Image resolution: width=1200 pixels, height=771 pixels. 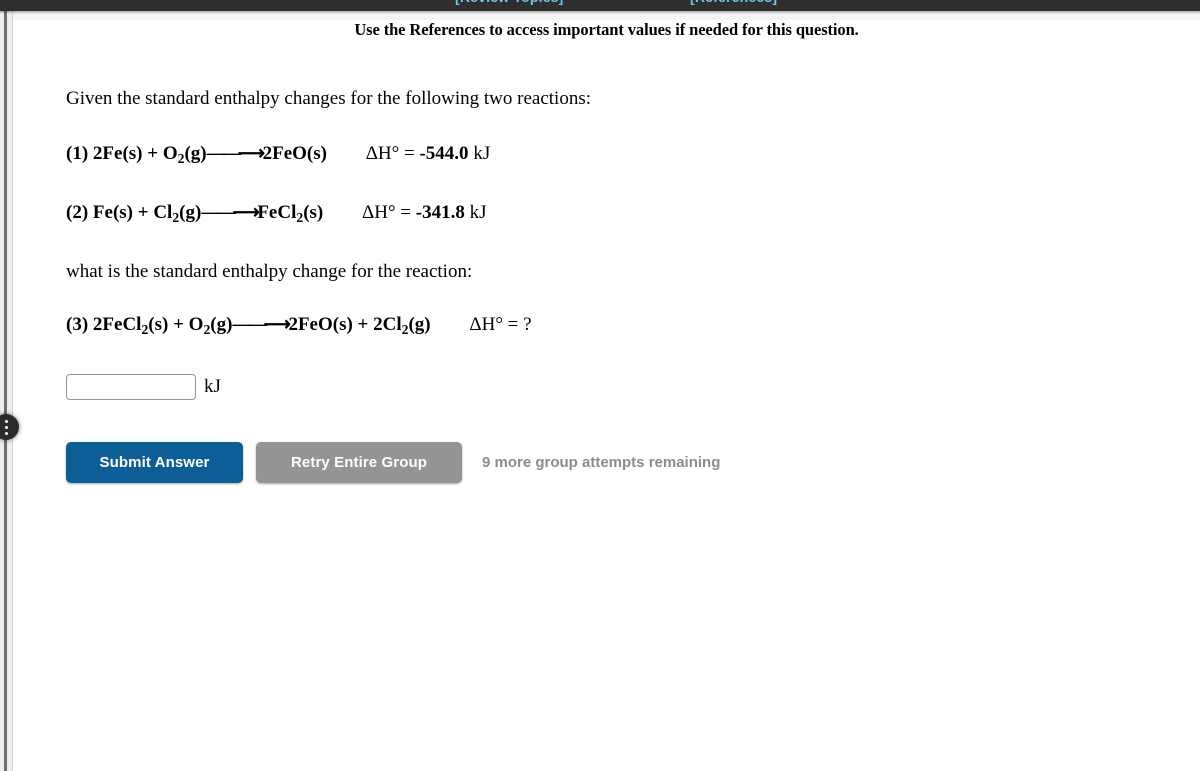 I want to click on references-link: [References], so click(x=733, y=2).